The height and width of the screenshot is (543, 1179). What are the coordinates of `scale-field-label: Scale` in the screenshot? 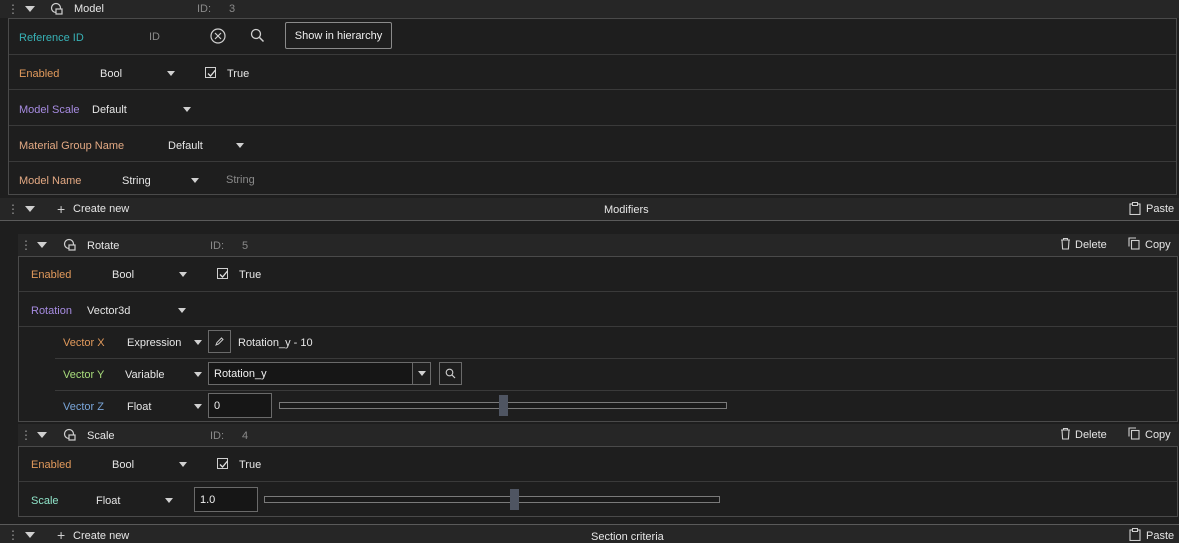 It's located at (45, 501).